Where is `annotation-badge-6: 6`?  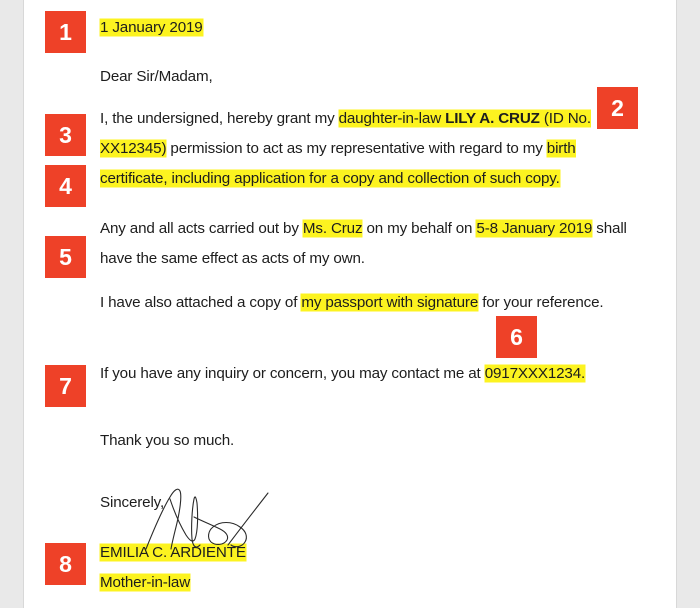
annotation-badge-6: 6 is located at coordinates (516, 337).